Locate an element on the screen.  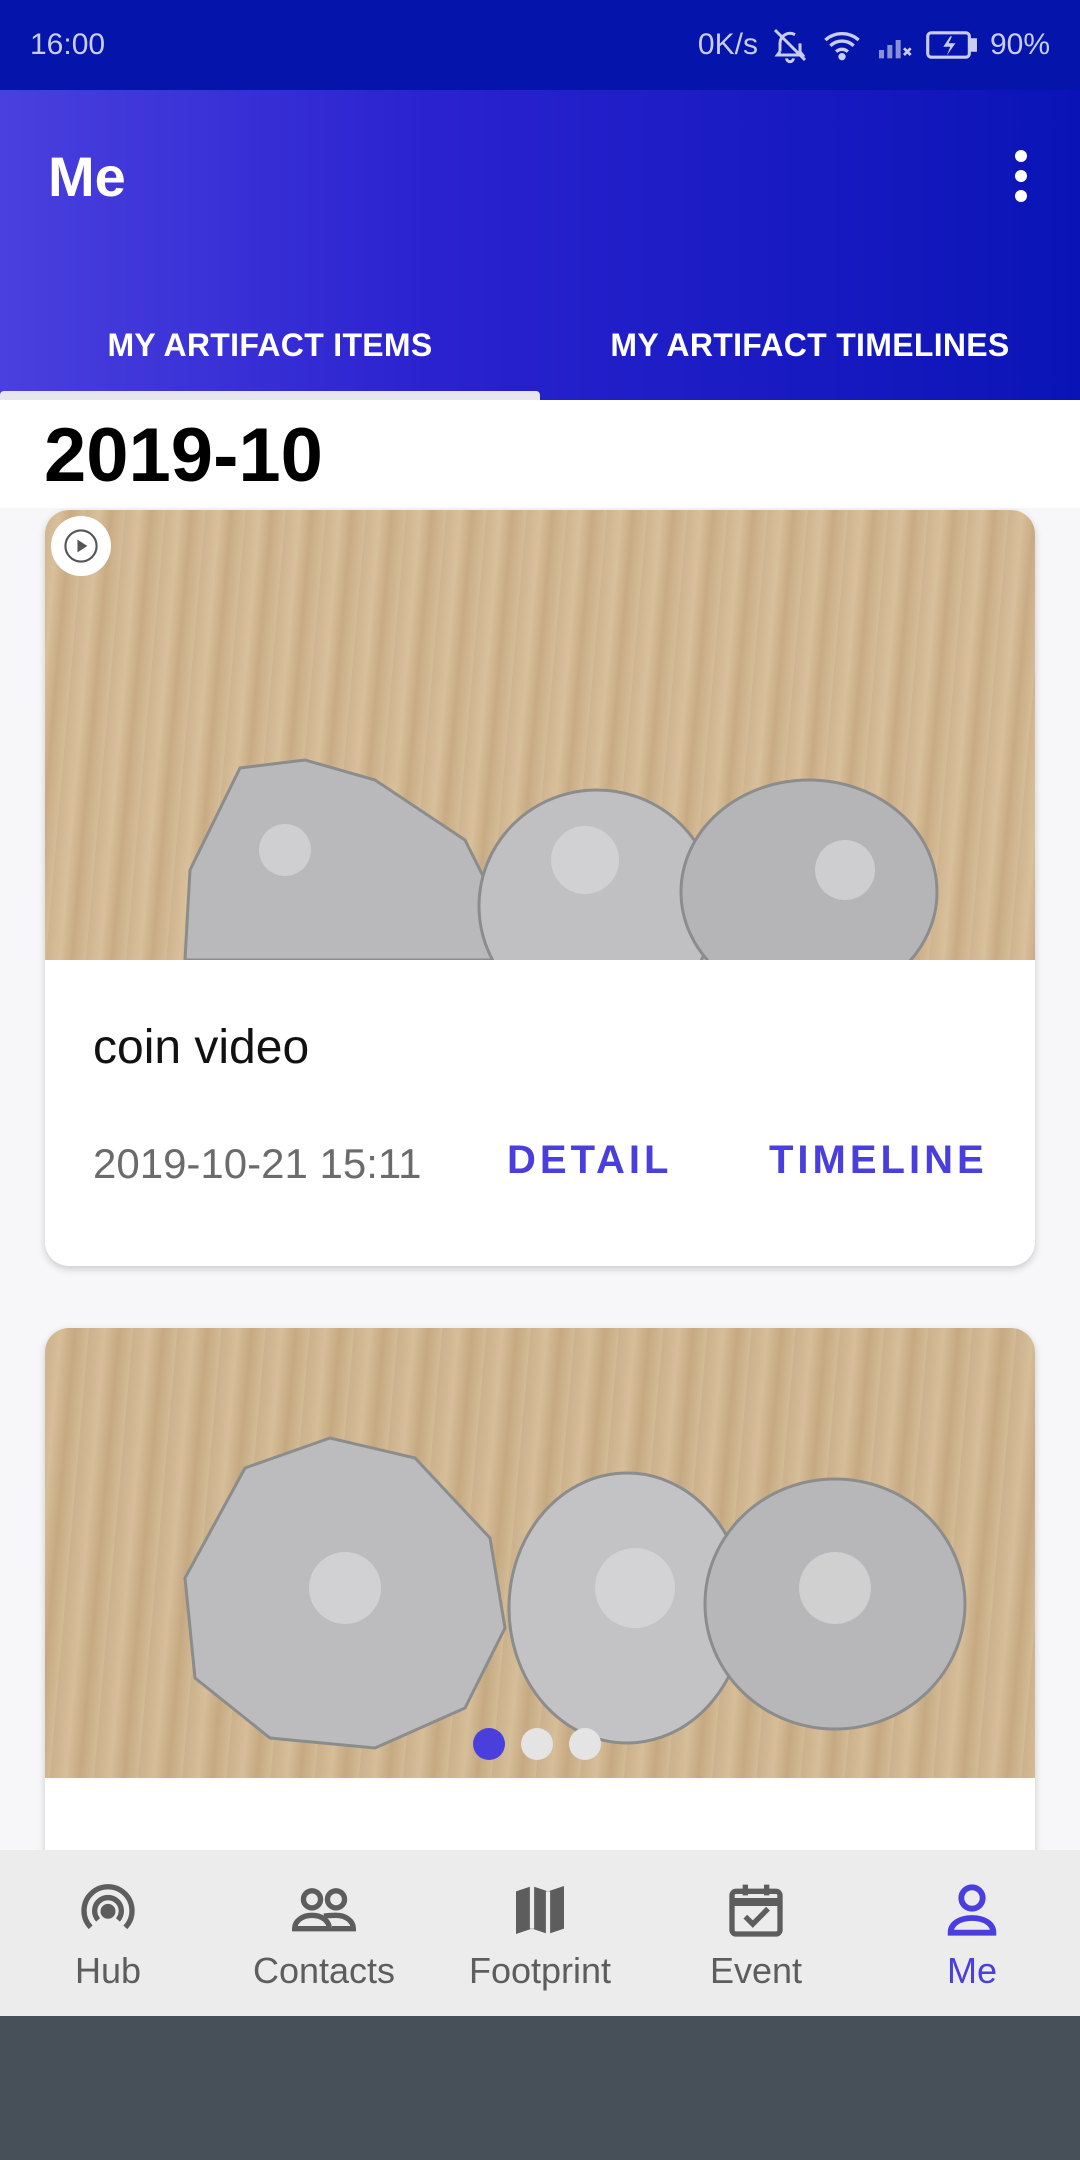
calendar-check-icon is located at coordinates (756, 1910).